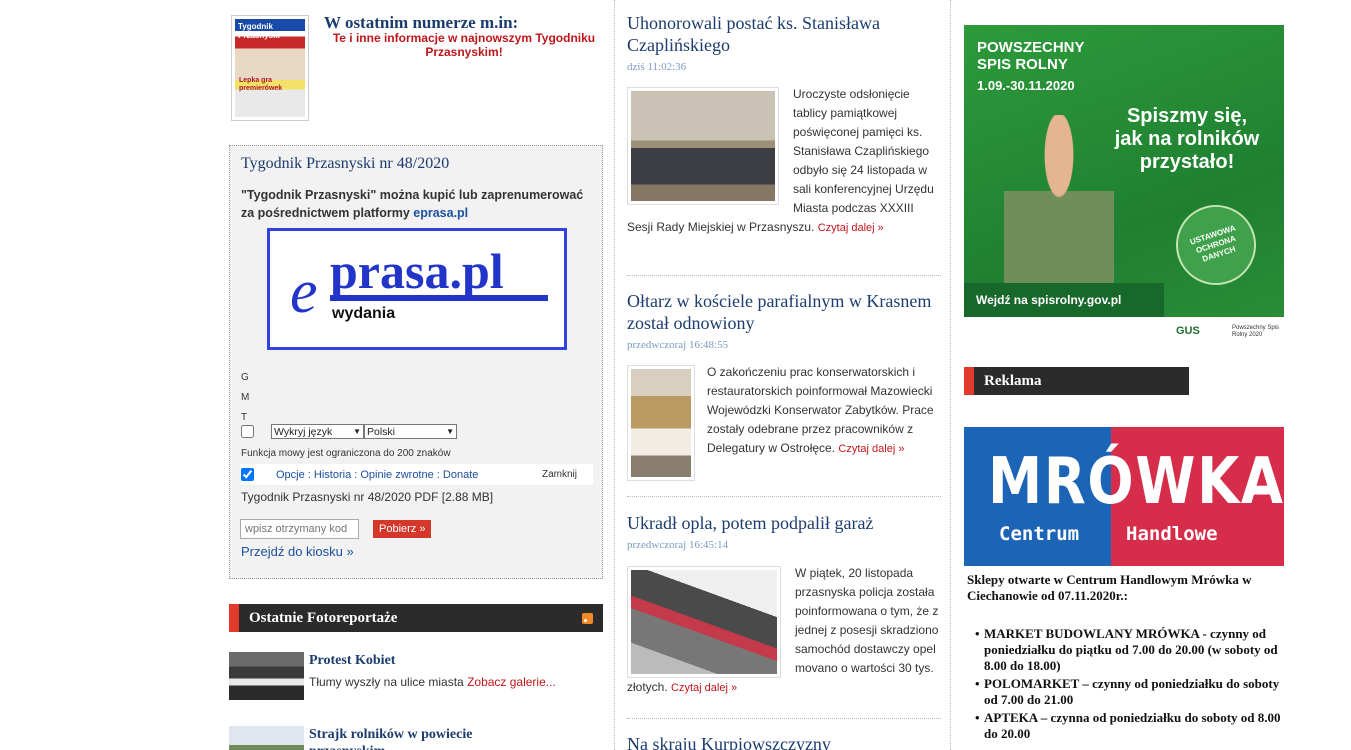  What do you see at coordinates (440, 213) in the screenshot?
I see `eprasa-link: eprasa.pl` at bounding box center [440, 213].